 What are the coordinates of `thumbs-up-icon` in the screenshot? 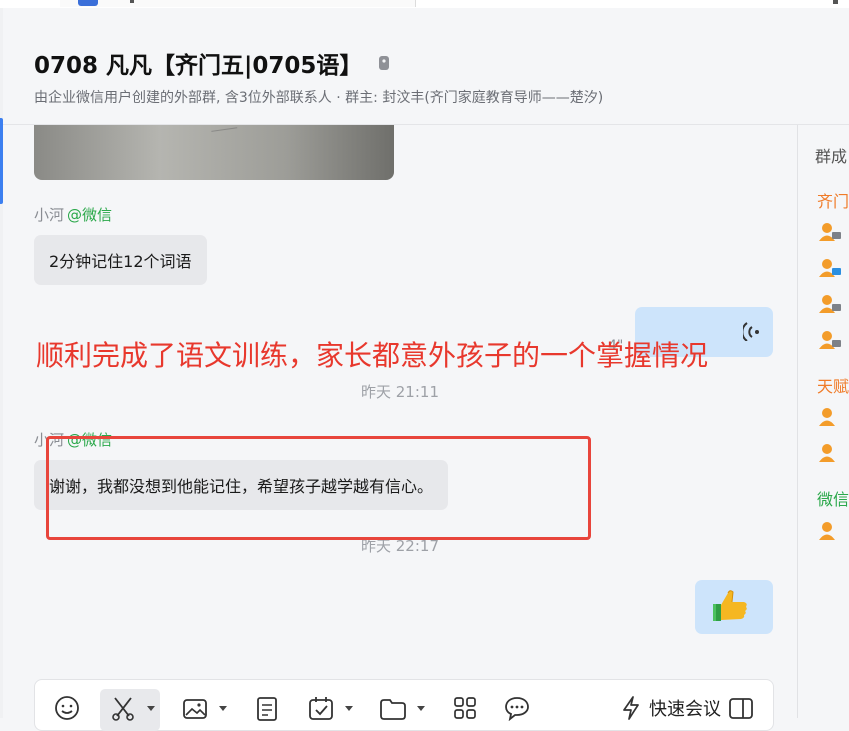 It's located at (730, 605).